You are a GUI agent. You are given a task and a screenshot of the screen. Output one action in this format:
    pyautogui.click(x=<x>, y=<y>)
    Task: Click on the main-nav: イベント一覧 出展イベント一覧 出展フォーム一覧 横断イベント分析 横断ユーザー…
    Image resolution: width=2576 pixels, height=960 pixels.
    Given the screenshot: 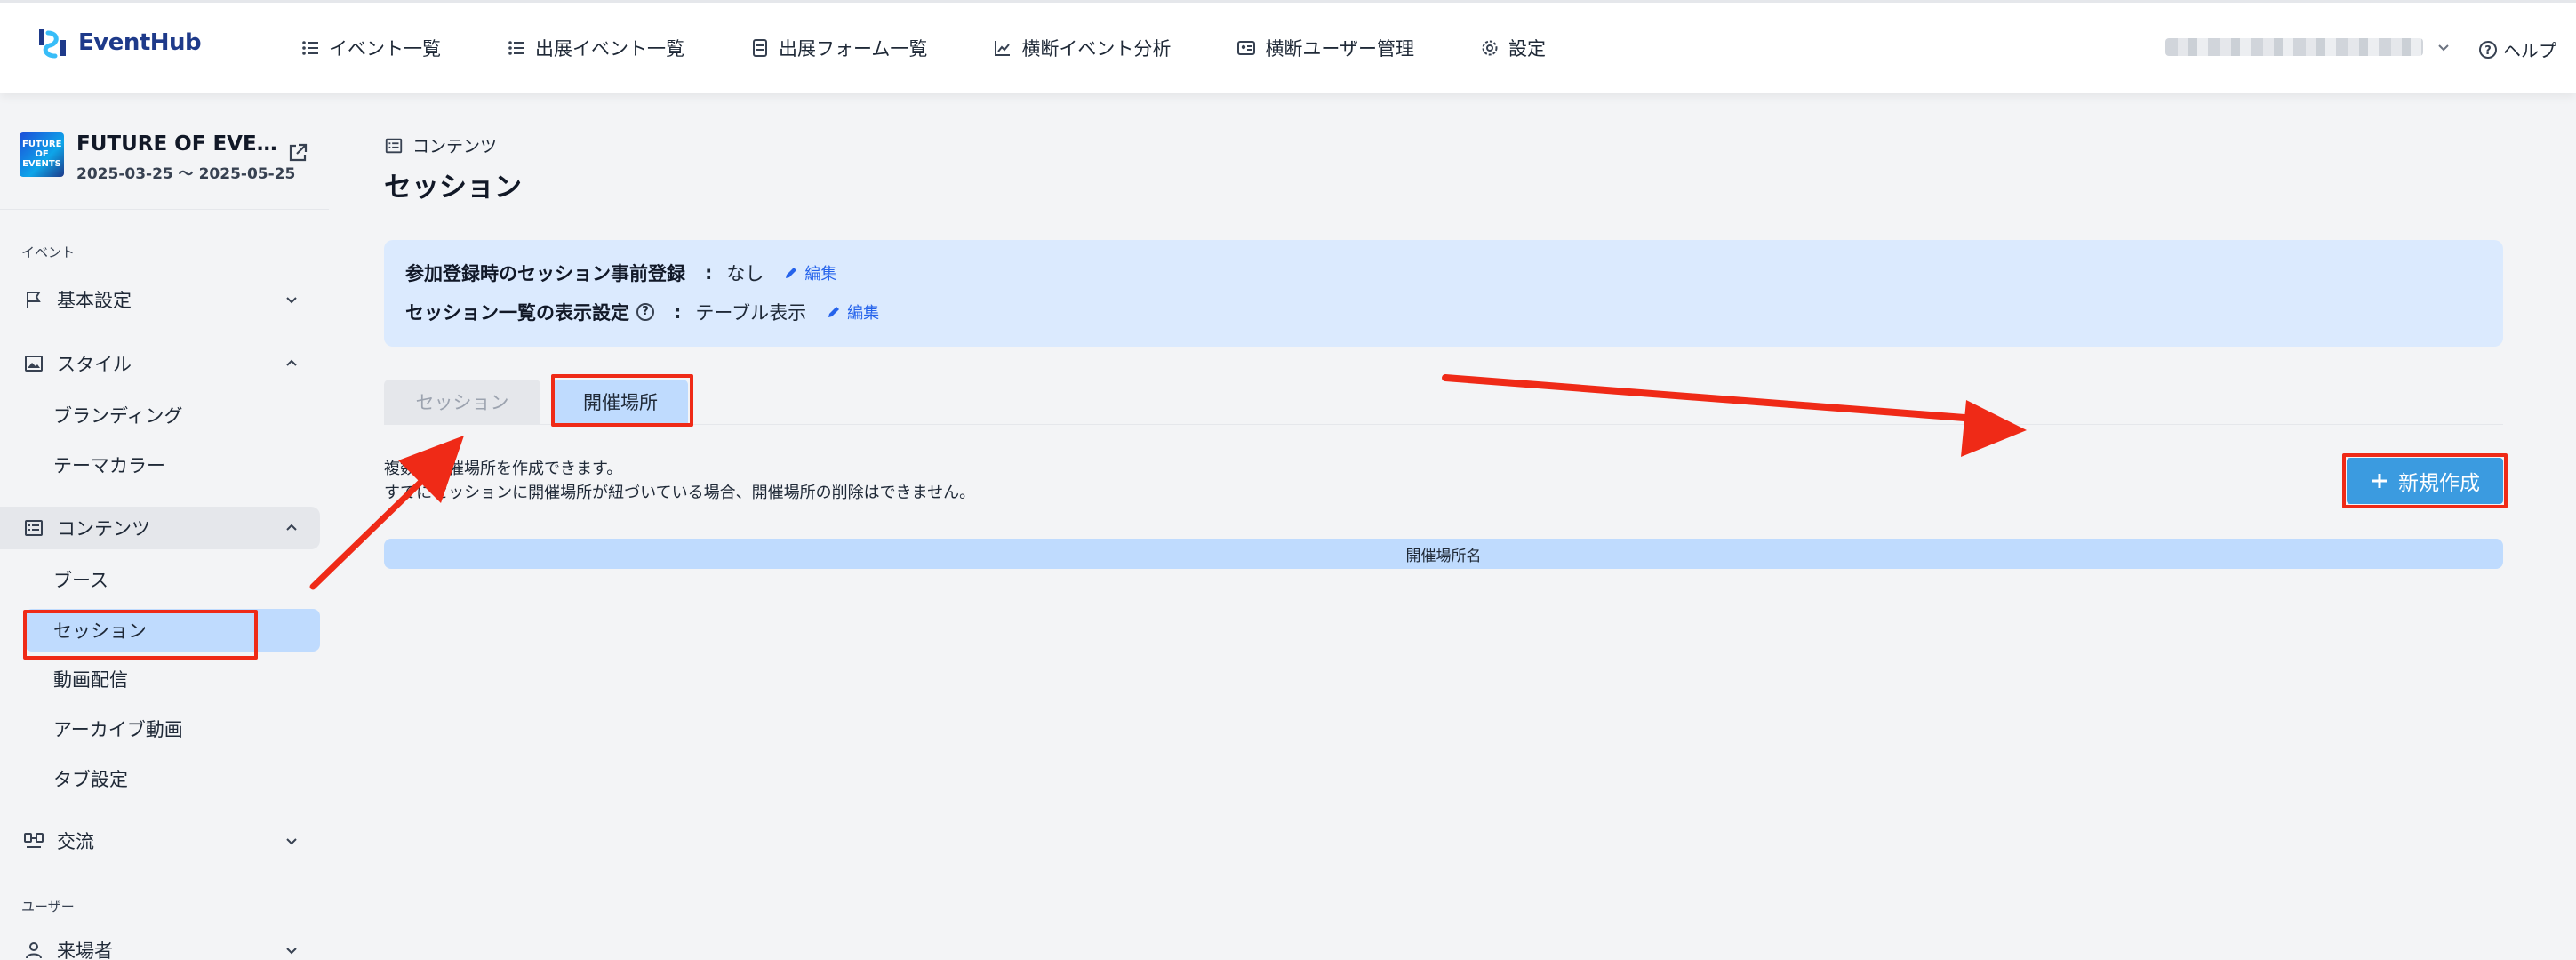 What is the action you would take?
    pyautogui.click(x=956, y=48)
    